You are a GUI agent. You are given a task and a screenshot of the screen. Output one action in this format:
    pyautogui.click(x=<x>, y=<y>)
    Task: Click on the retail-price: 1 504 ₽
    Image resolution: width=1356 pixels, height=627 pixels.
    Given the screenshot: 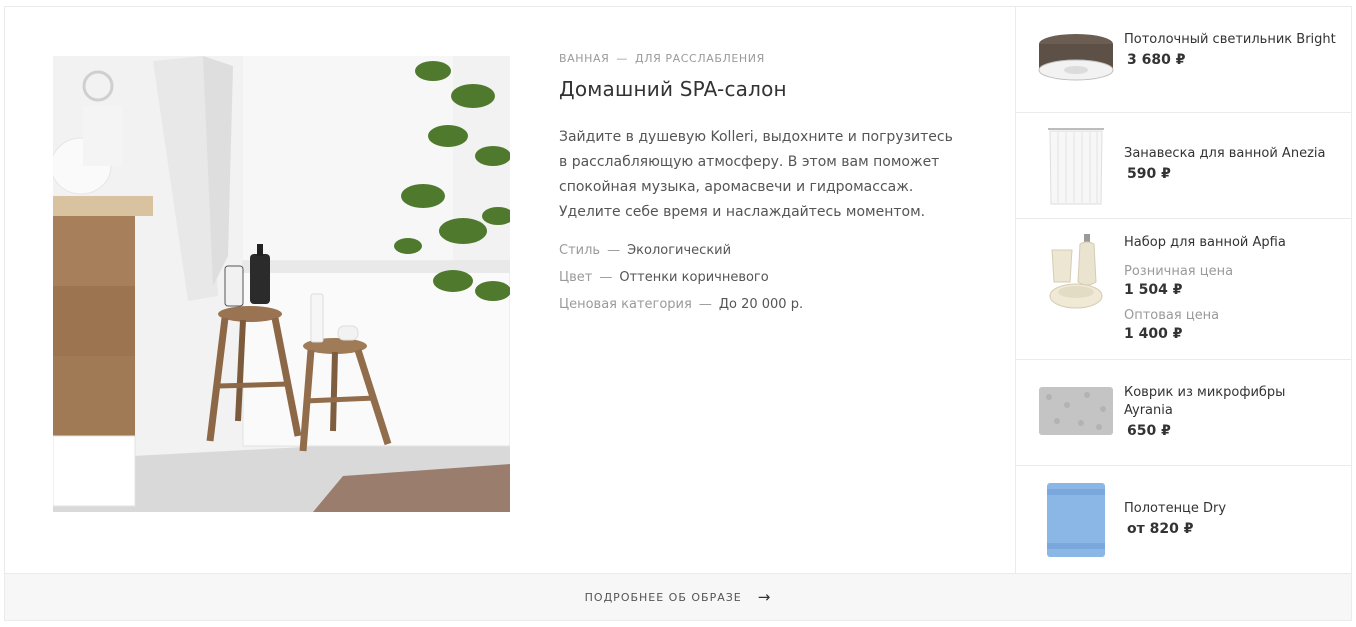 What is the action you would take?
    pyautogui.click(x=1153, y=290)
    